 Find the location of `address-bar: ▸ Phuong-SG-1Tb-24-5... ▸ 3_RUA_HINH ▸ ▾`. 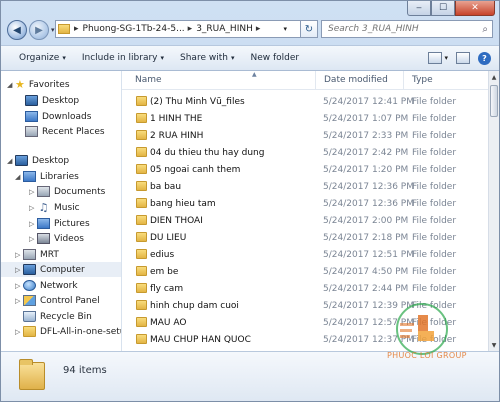

address-bar: ▸ Phuong-SG-1Tb-24-5... ▸ 3_RUA_HINH ▸ ▾ is located at coordinates (183, 29).